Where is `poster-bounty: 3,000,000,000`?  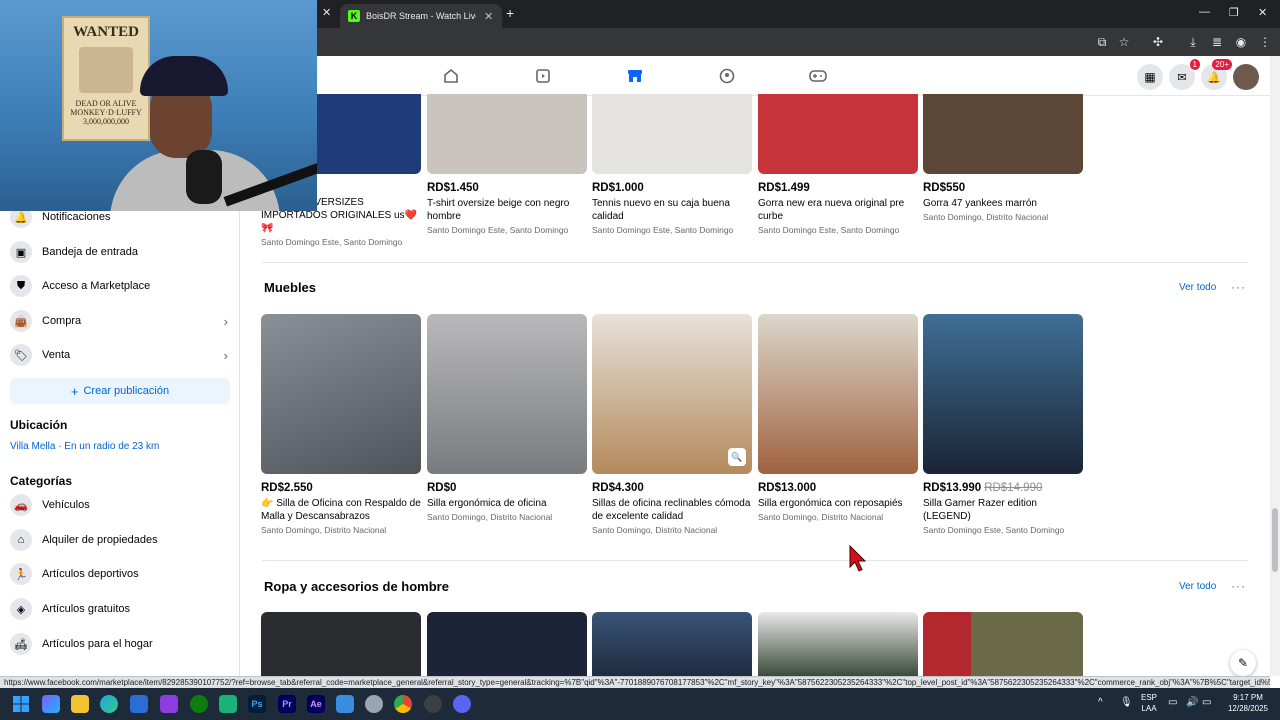
poster-bounty: 3,000,000,000 is located at coordinates (106, 121).